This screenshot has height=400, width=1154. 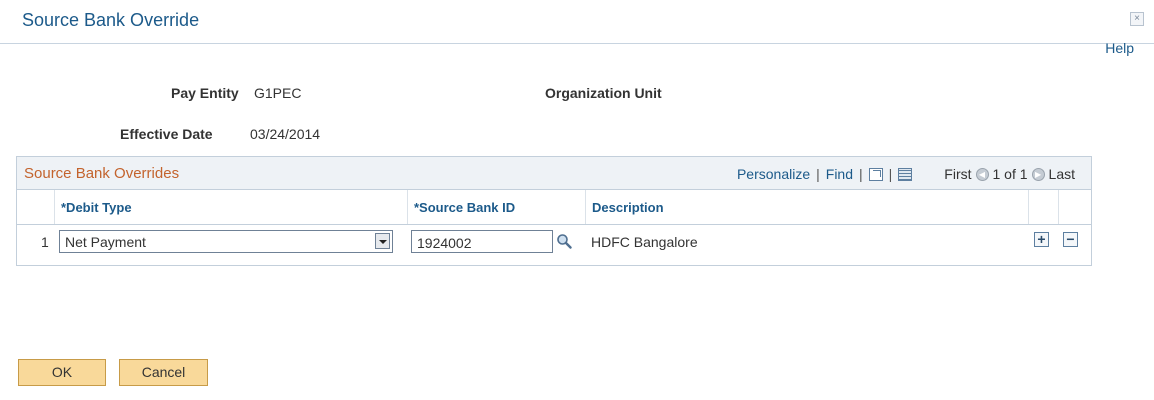 I want to click on magnifier-icon, so click(x=564, y=241).